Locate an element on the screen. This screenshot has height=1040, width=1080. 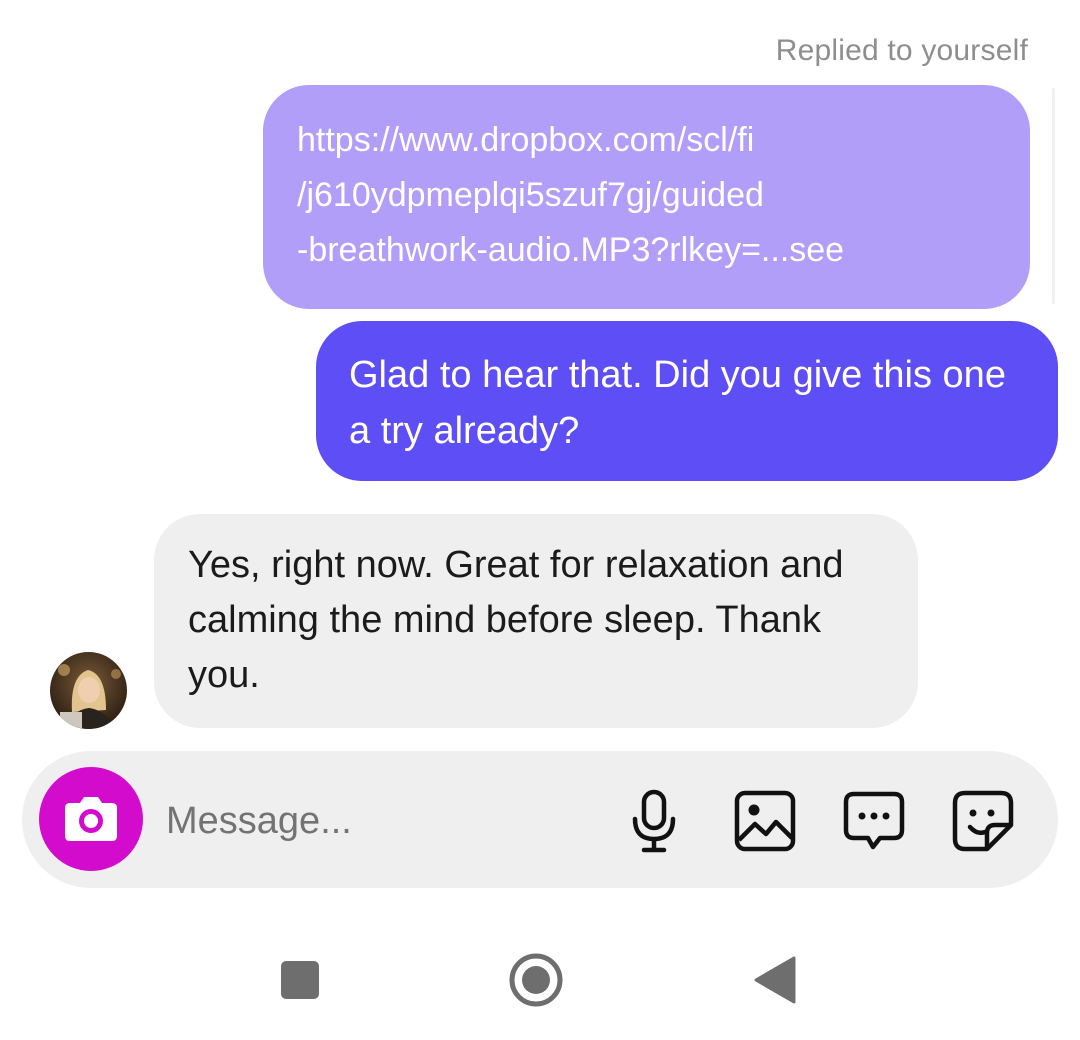
microphone-icon is located at coordinates (654, 821).